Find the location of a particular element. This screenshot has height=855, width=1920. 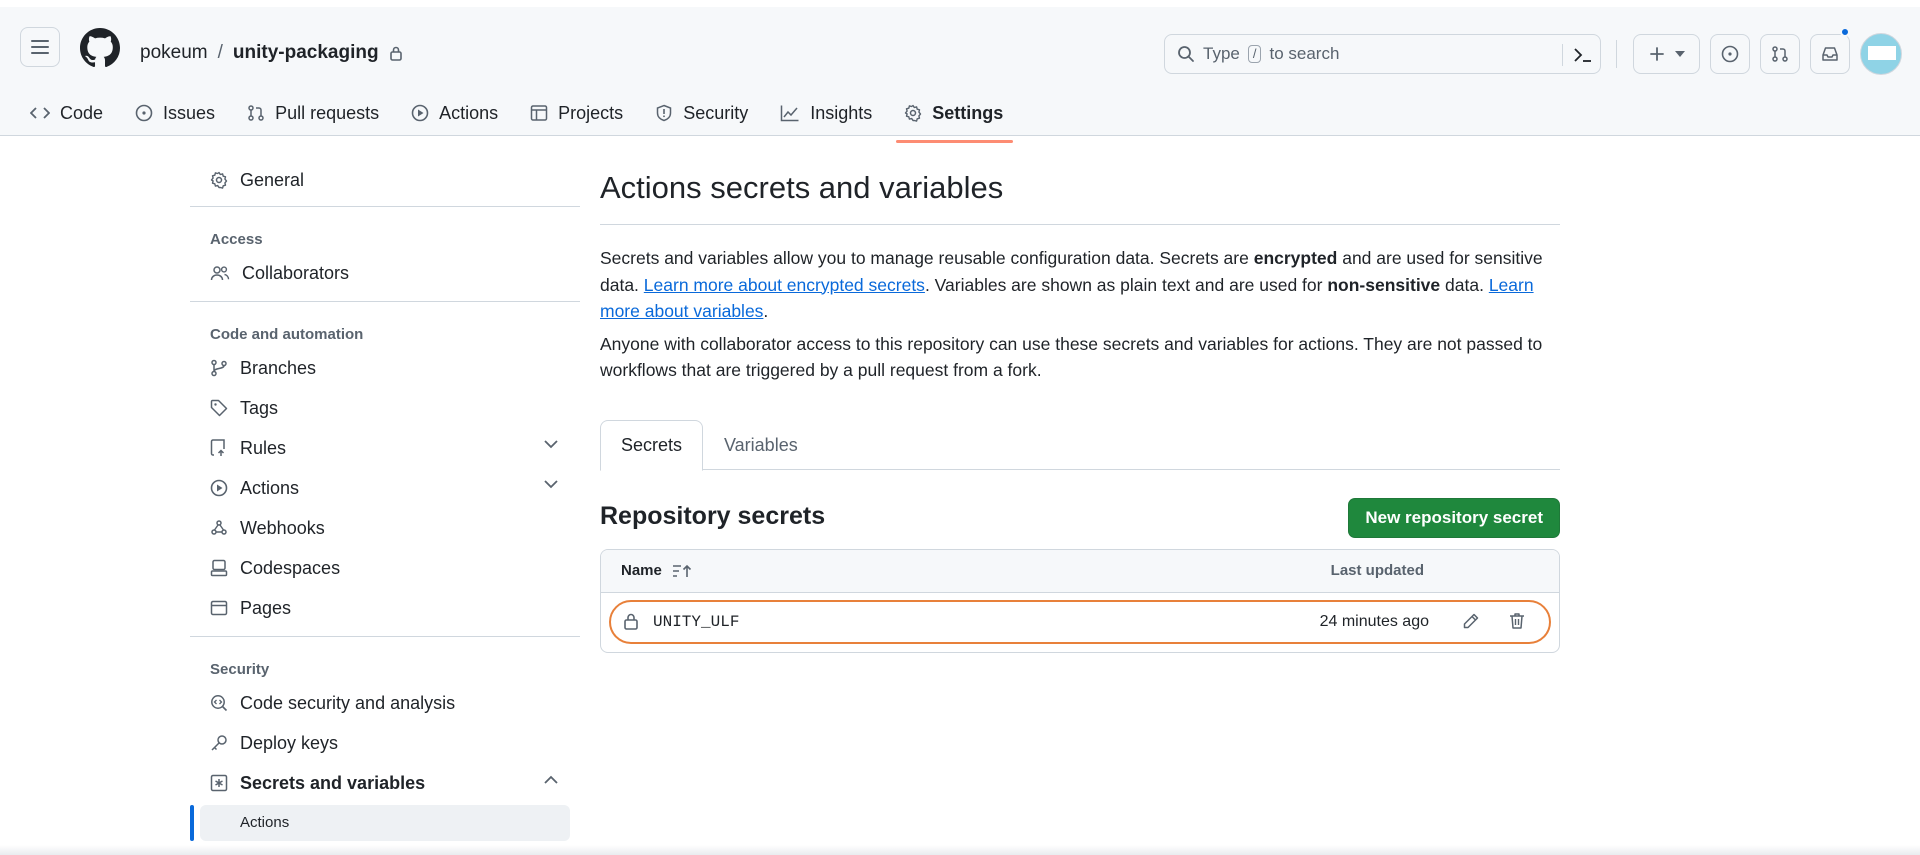

sidebar-item-label: Code security and analysis is located at coordinates (348, 702).